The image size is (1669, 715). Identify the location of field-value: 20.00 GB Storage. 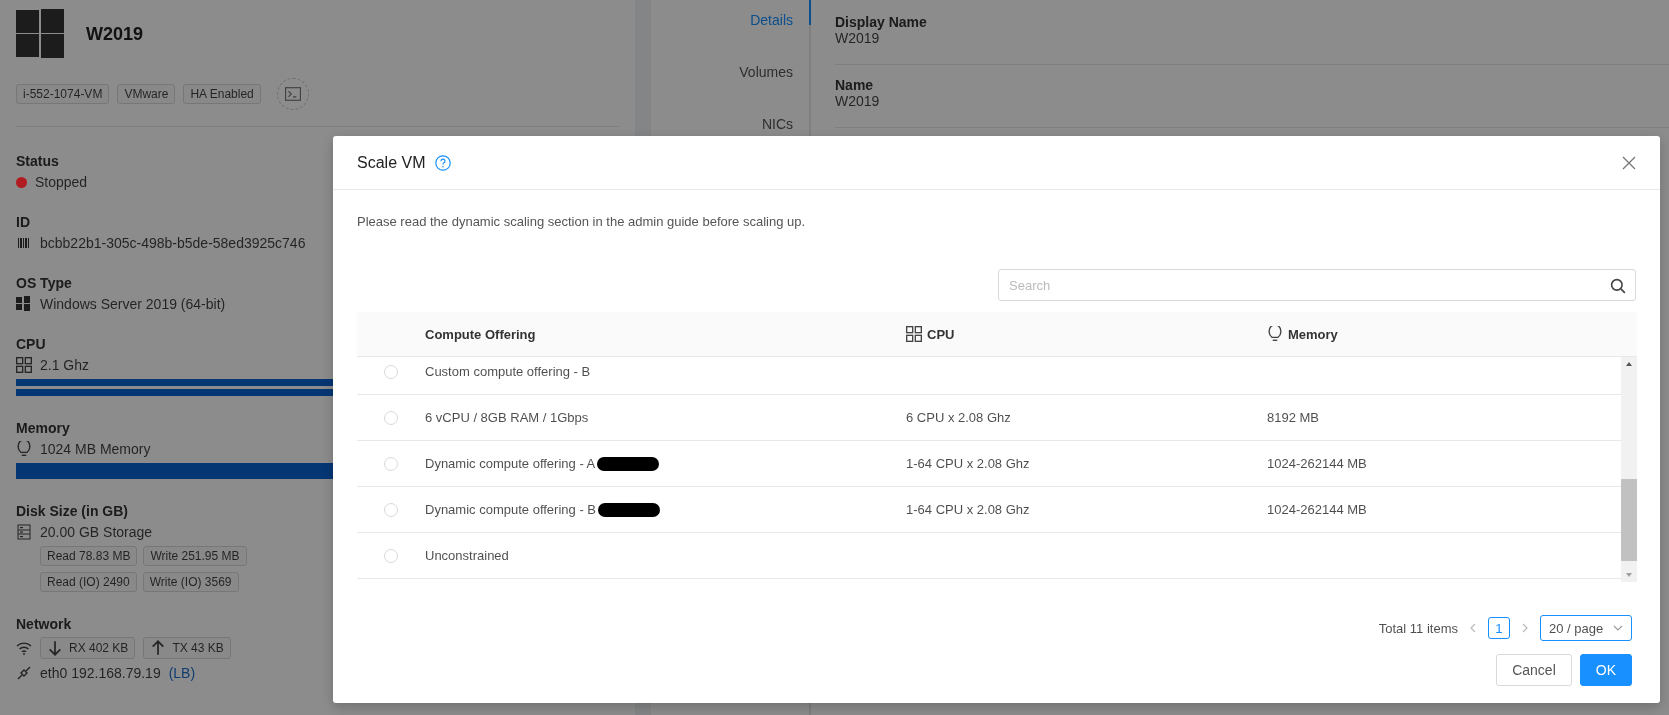
(96, 532).